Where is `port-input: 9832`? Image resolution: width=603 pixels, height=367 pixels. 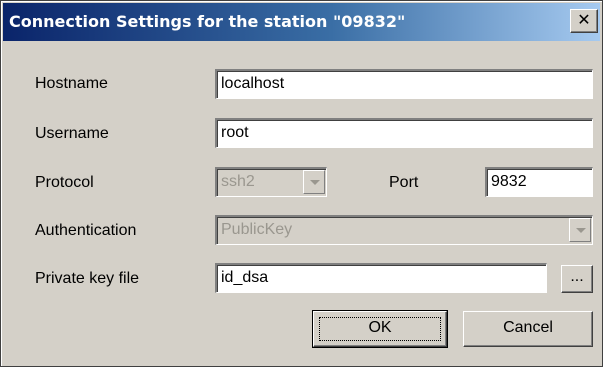
port-input: 9832 is located at coordinates (539, 182).